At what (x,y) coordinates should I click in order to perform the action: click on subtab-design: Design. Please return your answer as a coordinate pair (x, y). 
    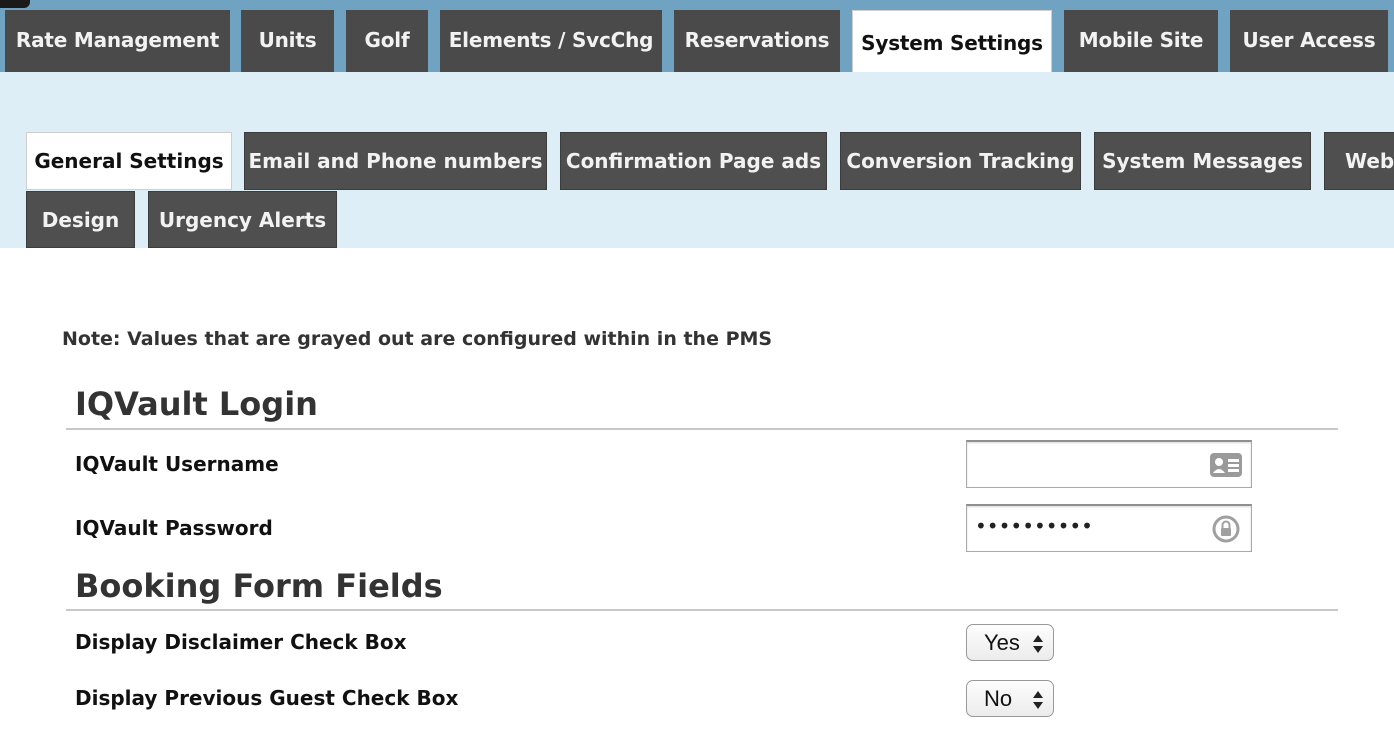
    Looking at the image, I should click on (80, 219).